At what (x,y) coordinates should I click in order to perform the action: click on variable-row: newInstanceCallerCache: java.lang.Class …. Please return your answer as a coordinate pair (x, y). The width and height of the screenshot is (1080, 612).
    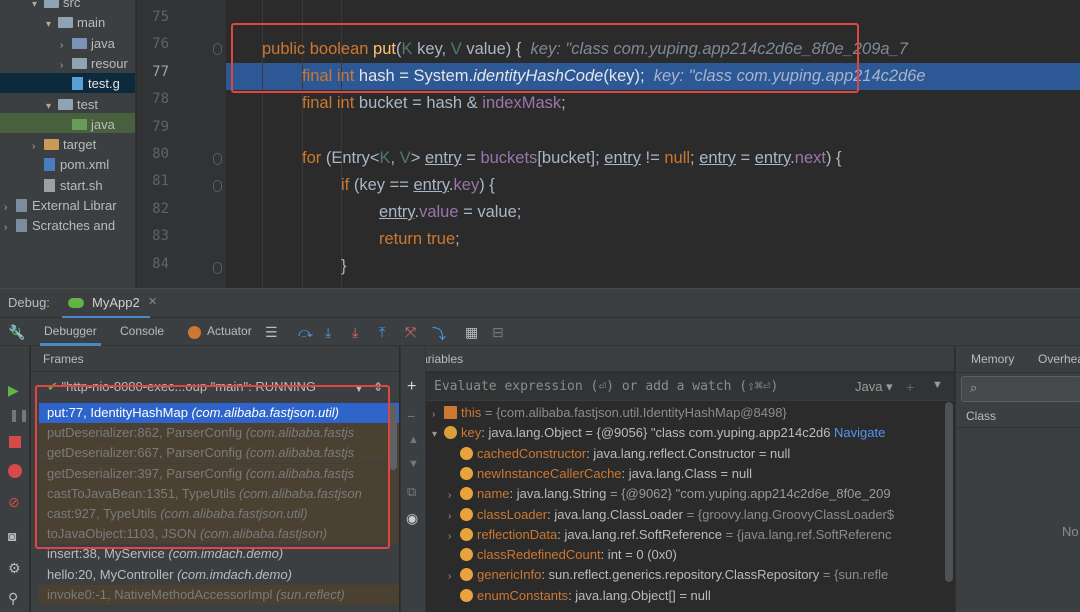
    Looking at the image, I should click on (600, 474).